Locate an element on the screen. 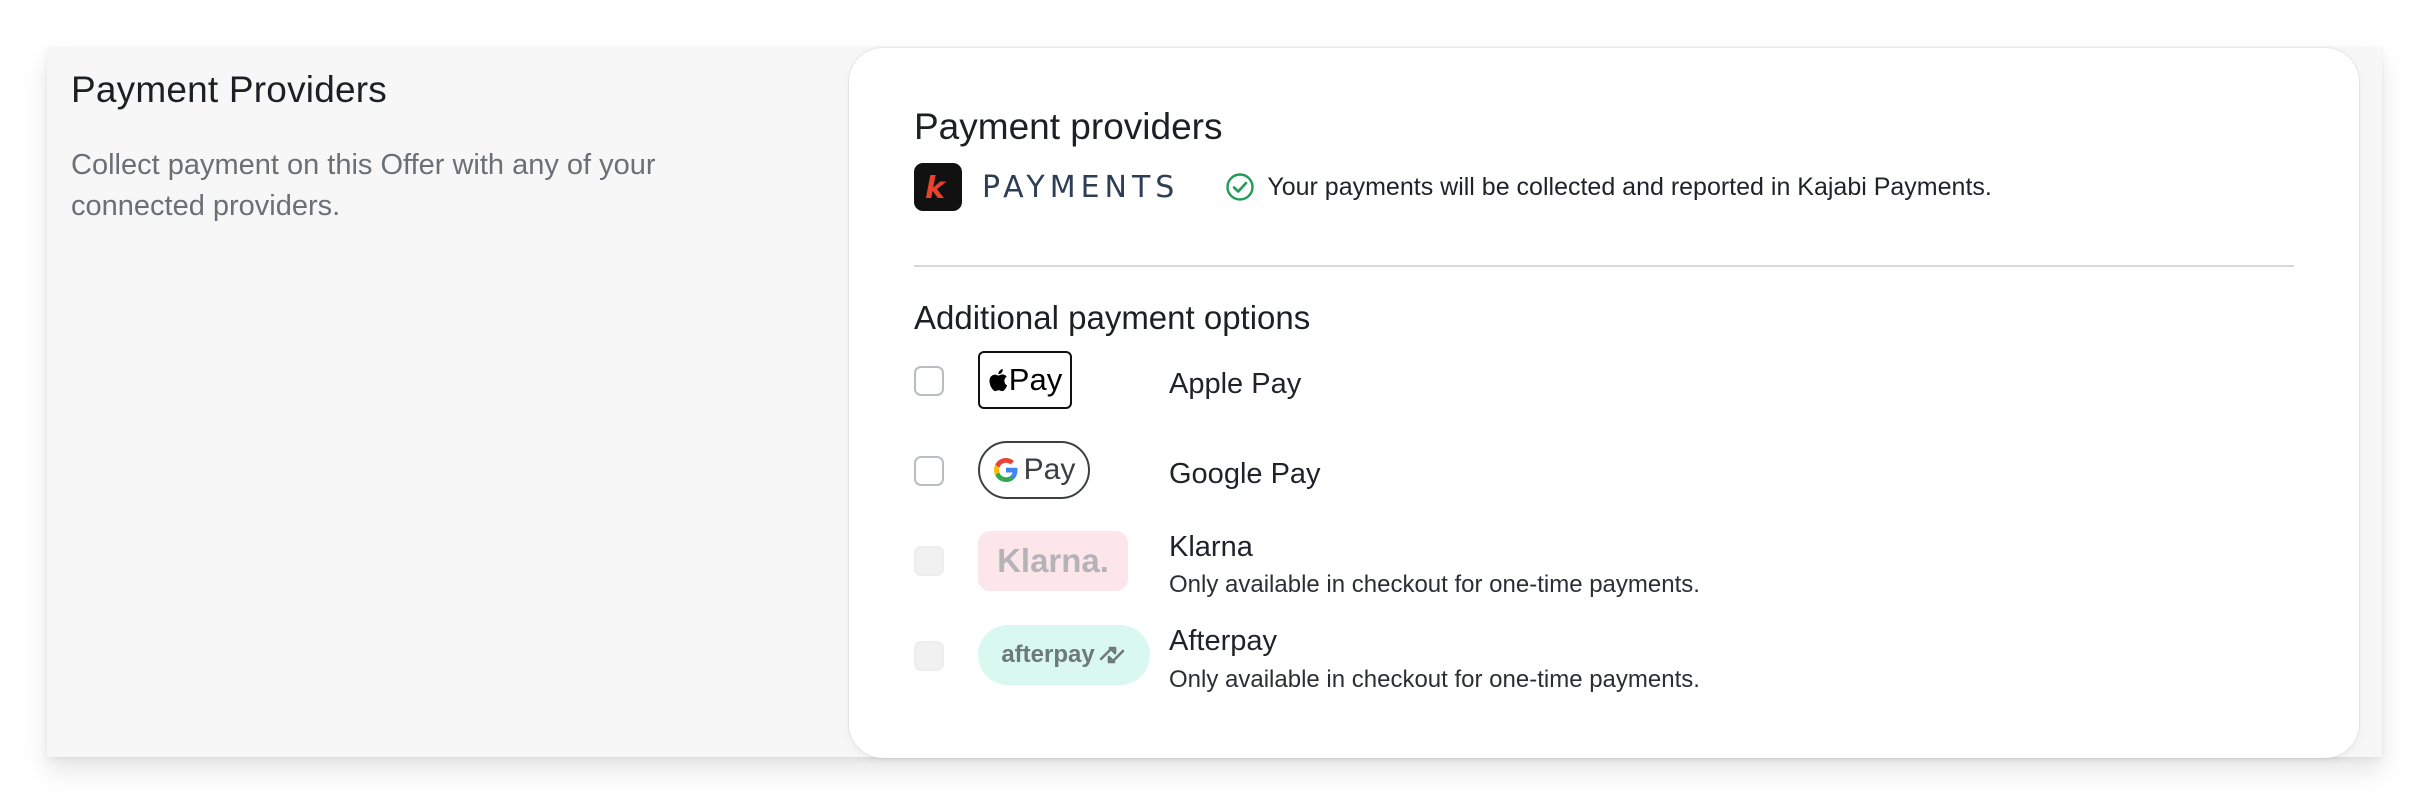 This screenshot has height=804, width=2430. apple-pay-checkbox is located at coordinates (929, 381).